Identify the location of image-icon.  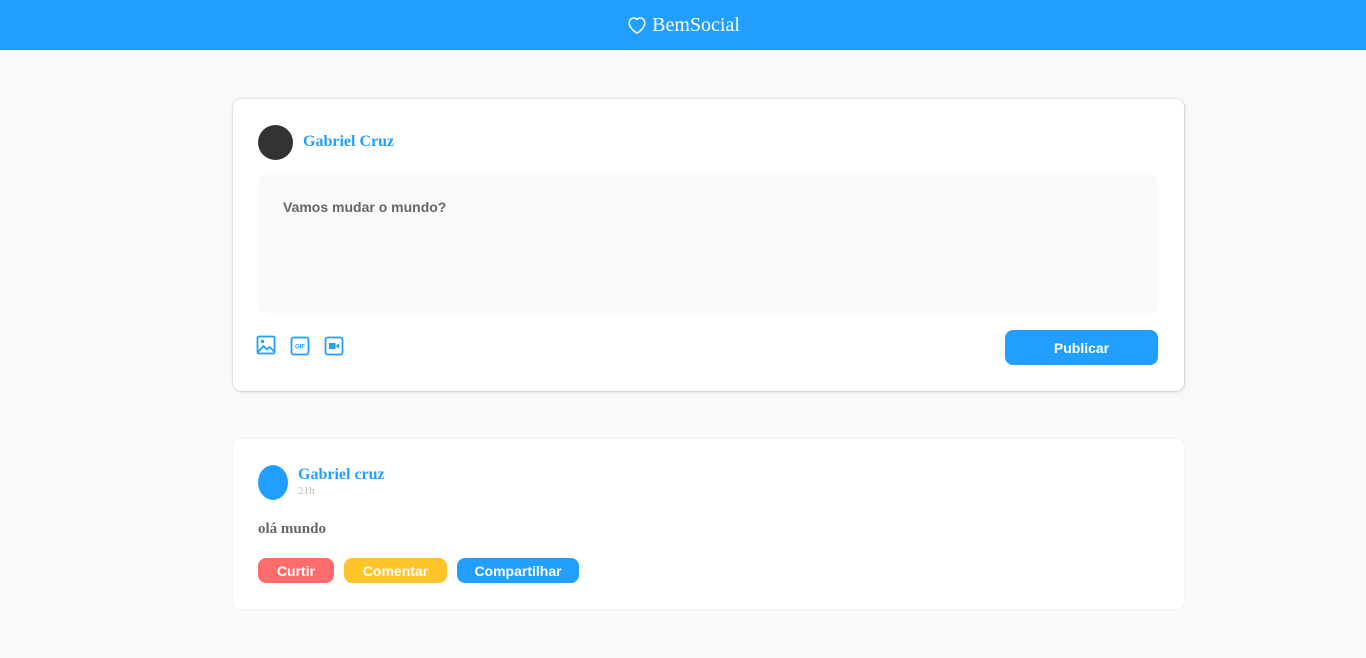
(266, 345).